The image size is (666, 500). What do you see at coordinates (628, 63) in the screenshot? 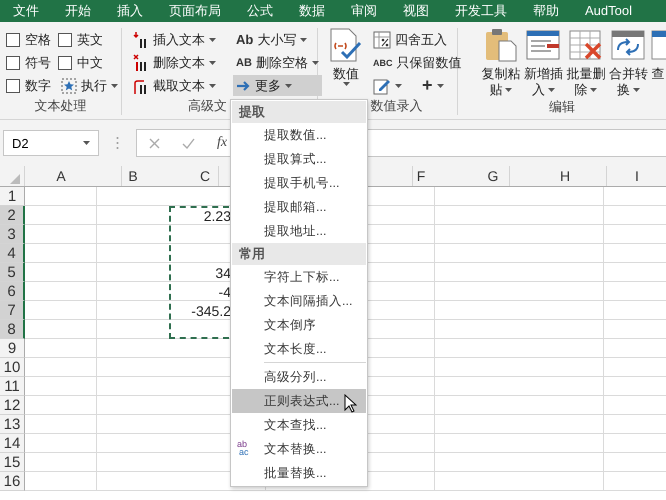
I see `edit-tool-button: 合并转 换` at bounding box center [628, 63].